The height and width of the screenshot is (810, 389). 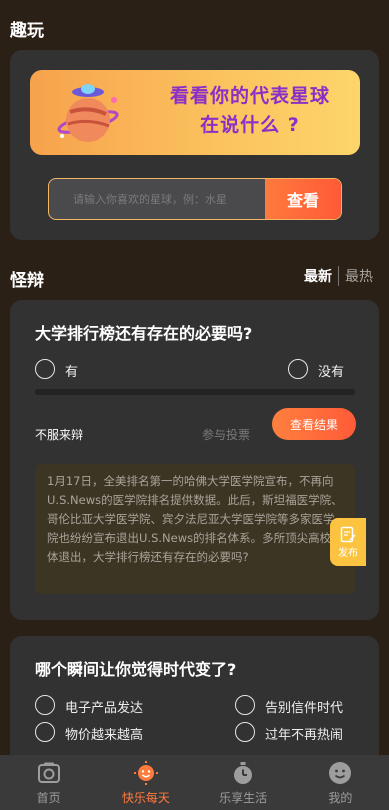 I want to click on planet-search: 查看, so click(x=195, y=199).